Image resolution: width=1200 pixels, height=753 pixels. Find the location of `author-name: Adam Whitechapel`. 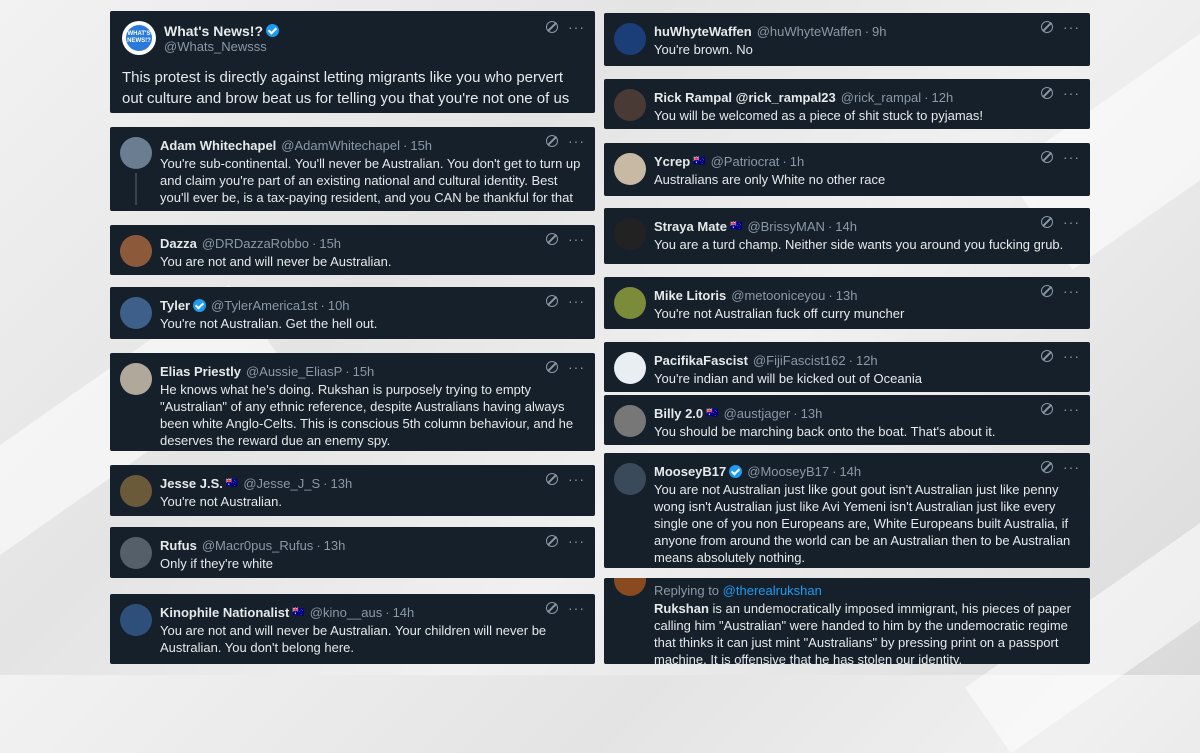

author-name: Adam Whitechapel is located at coordinates (218, 145).